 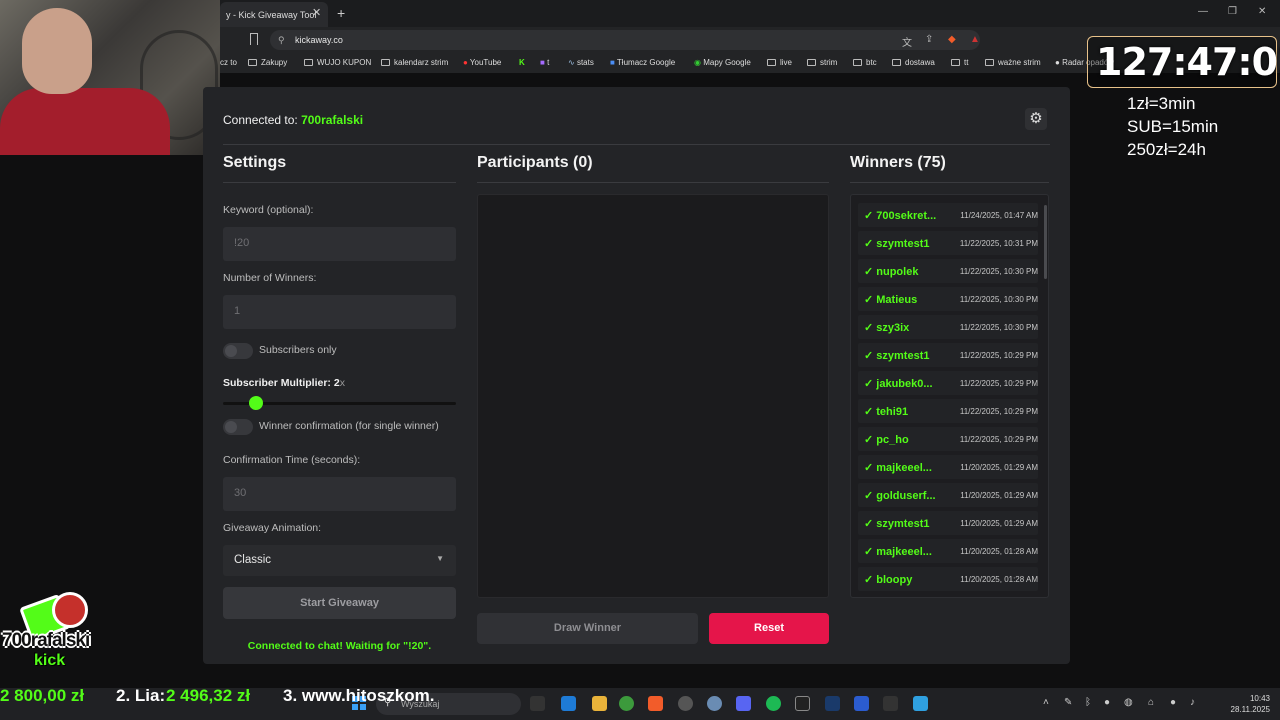 What do you see at coordinates (952, 39) in the screenshot?
I see `brave-shield-icon: ◆` at bounding box center [952, 39].